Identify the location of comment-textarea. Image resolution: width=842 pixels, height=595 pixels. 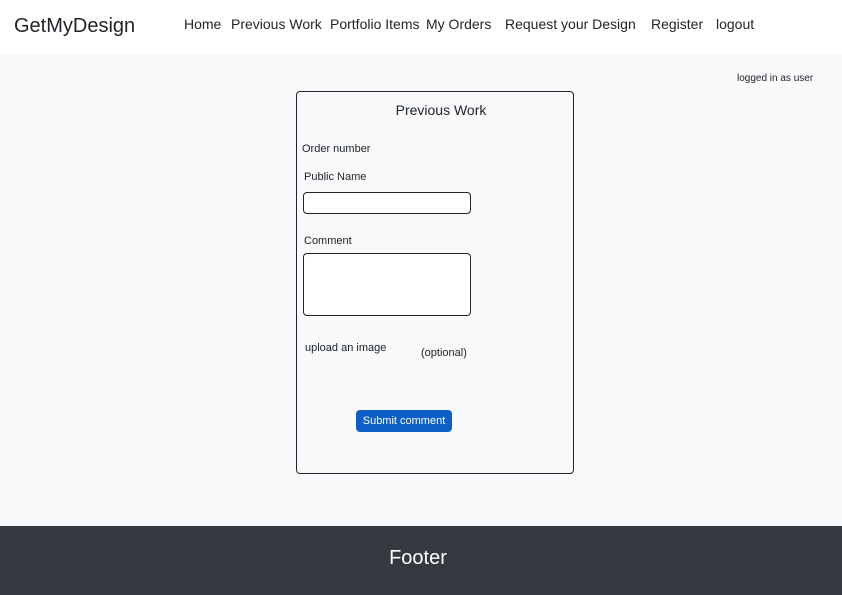
(387, 284).